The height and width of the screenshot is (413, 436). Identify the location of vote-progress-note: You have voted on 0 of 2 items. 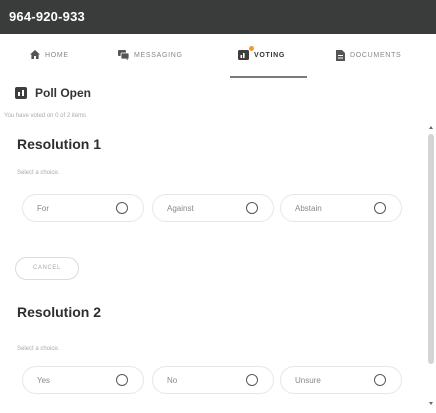
(45, 116).